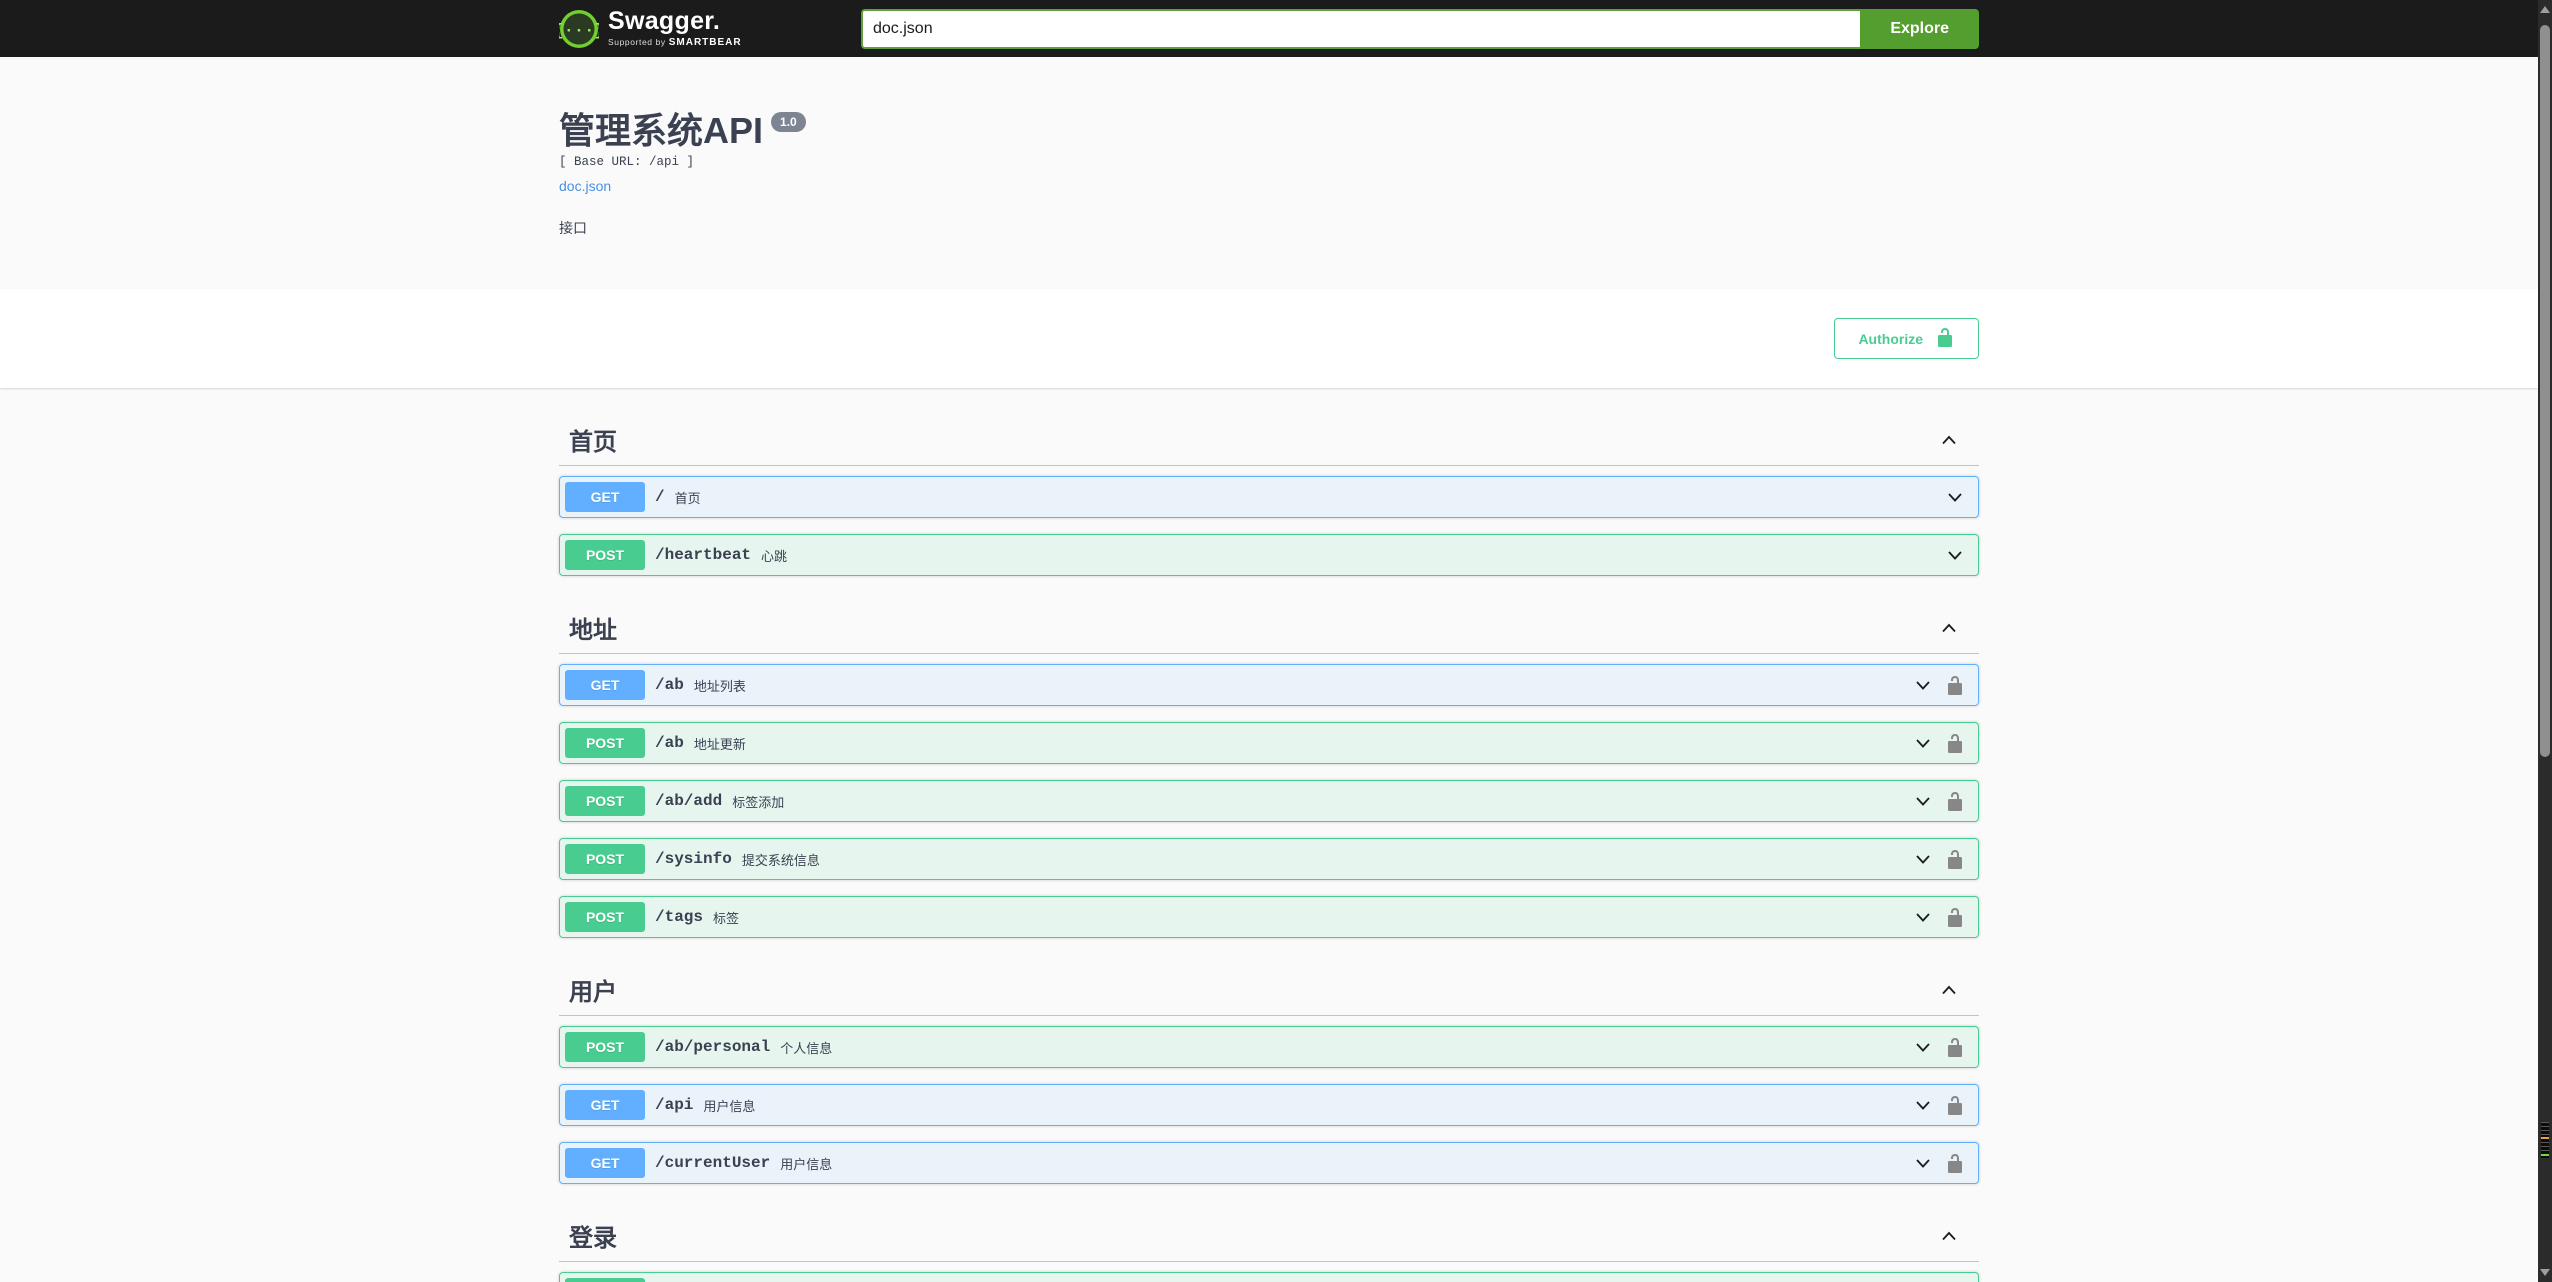  I want to click on api-tag-section: 首页 GET / 首页 POST /heartbeat 心跳, so click(1269, 494).